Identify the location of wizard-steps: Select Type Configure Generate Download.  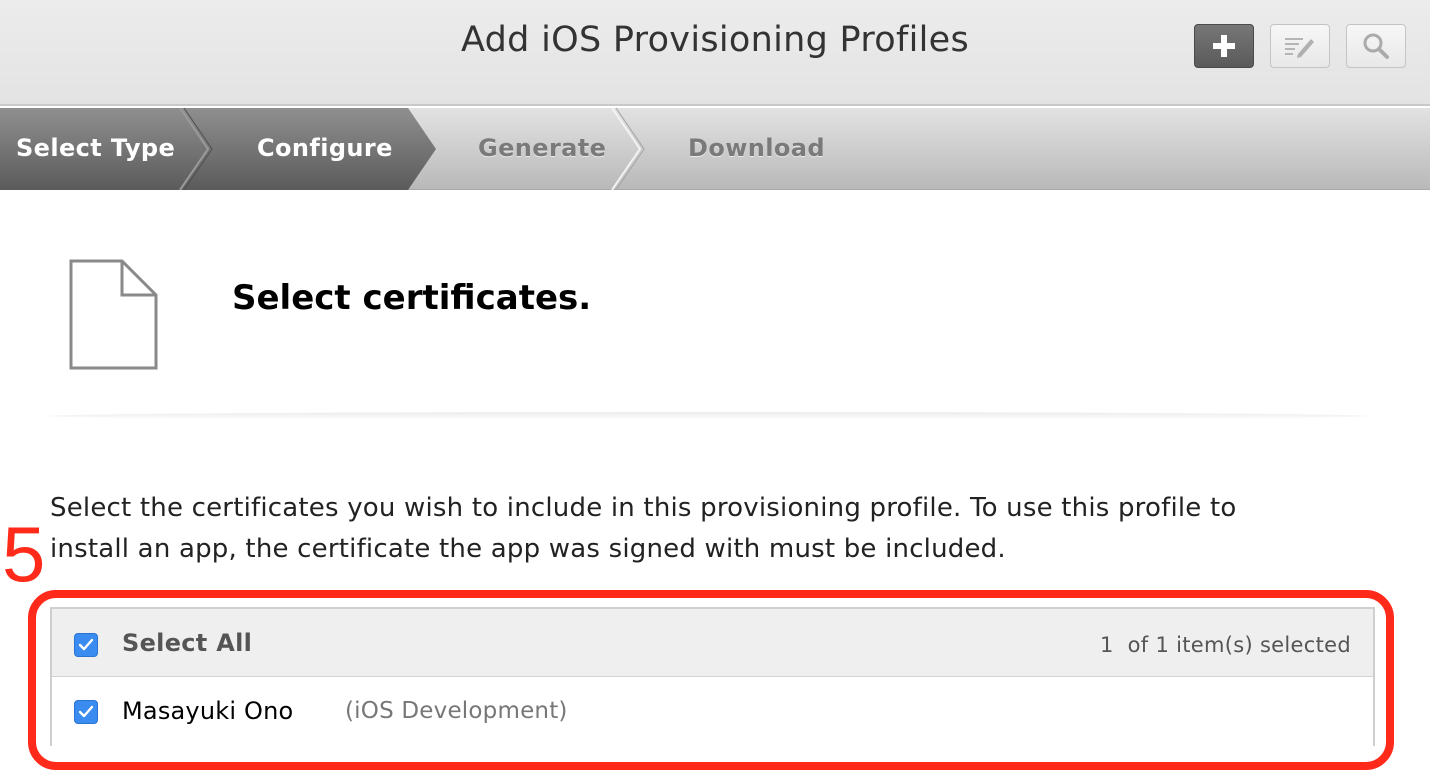
(715, 149).